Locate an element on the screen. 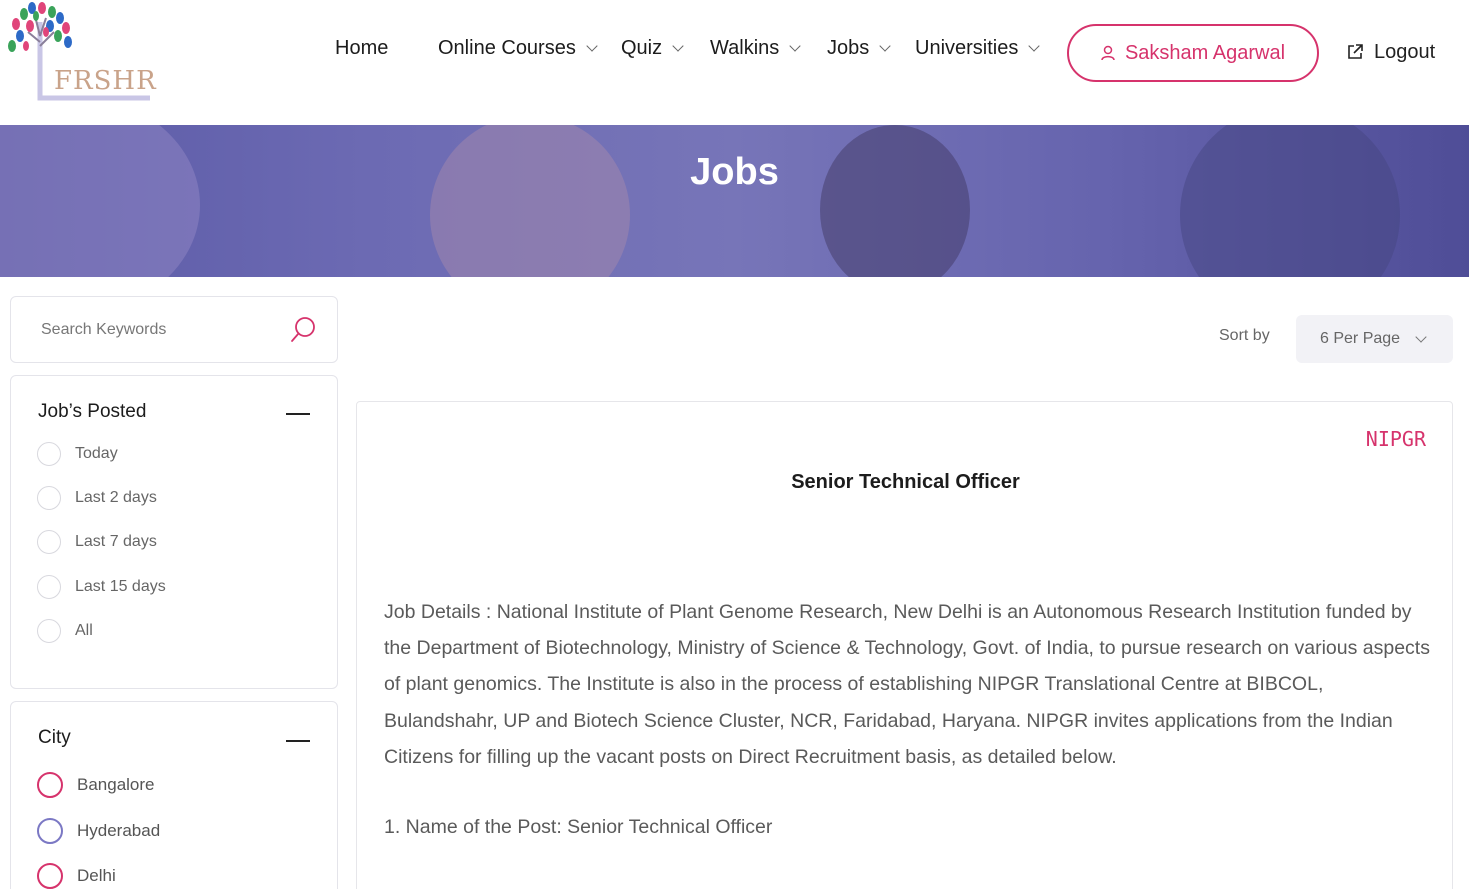 This screenshot has width=1469, height=889. sort-per-page-select: 6 Per Page is located at coordinates (1374, 339).